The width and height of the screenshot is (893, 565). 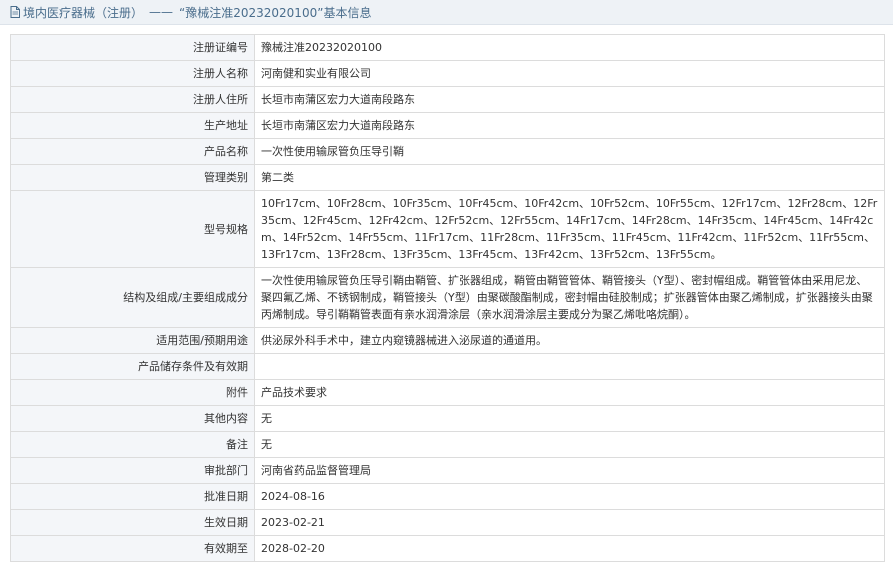 I want to click on row-label: 审批部门, so click(x=132, y=470).